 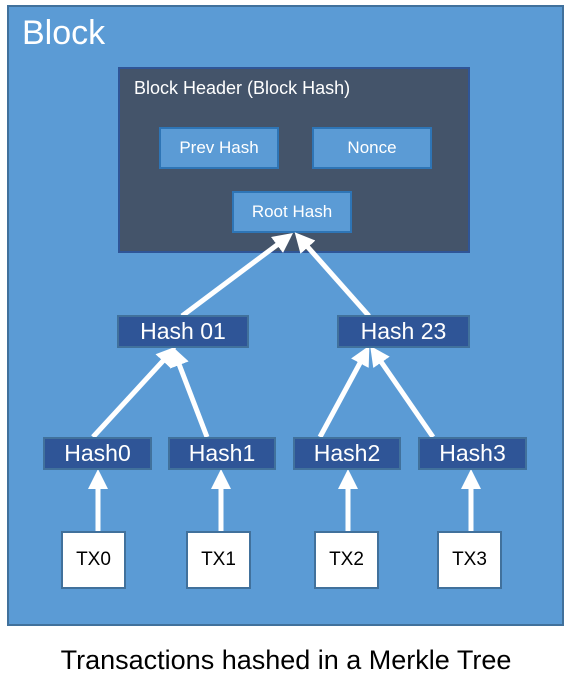 I want to click on hash2-node: Hash2, so click(x=347, y=453).